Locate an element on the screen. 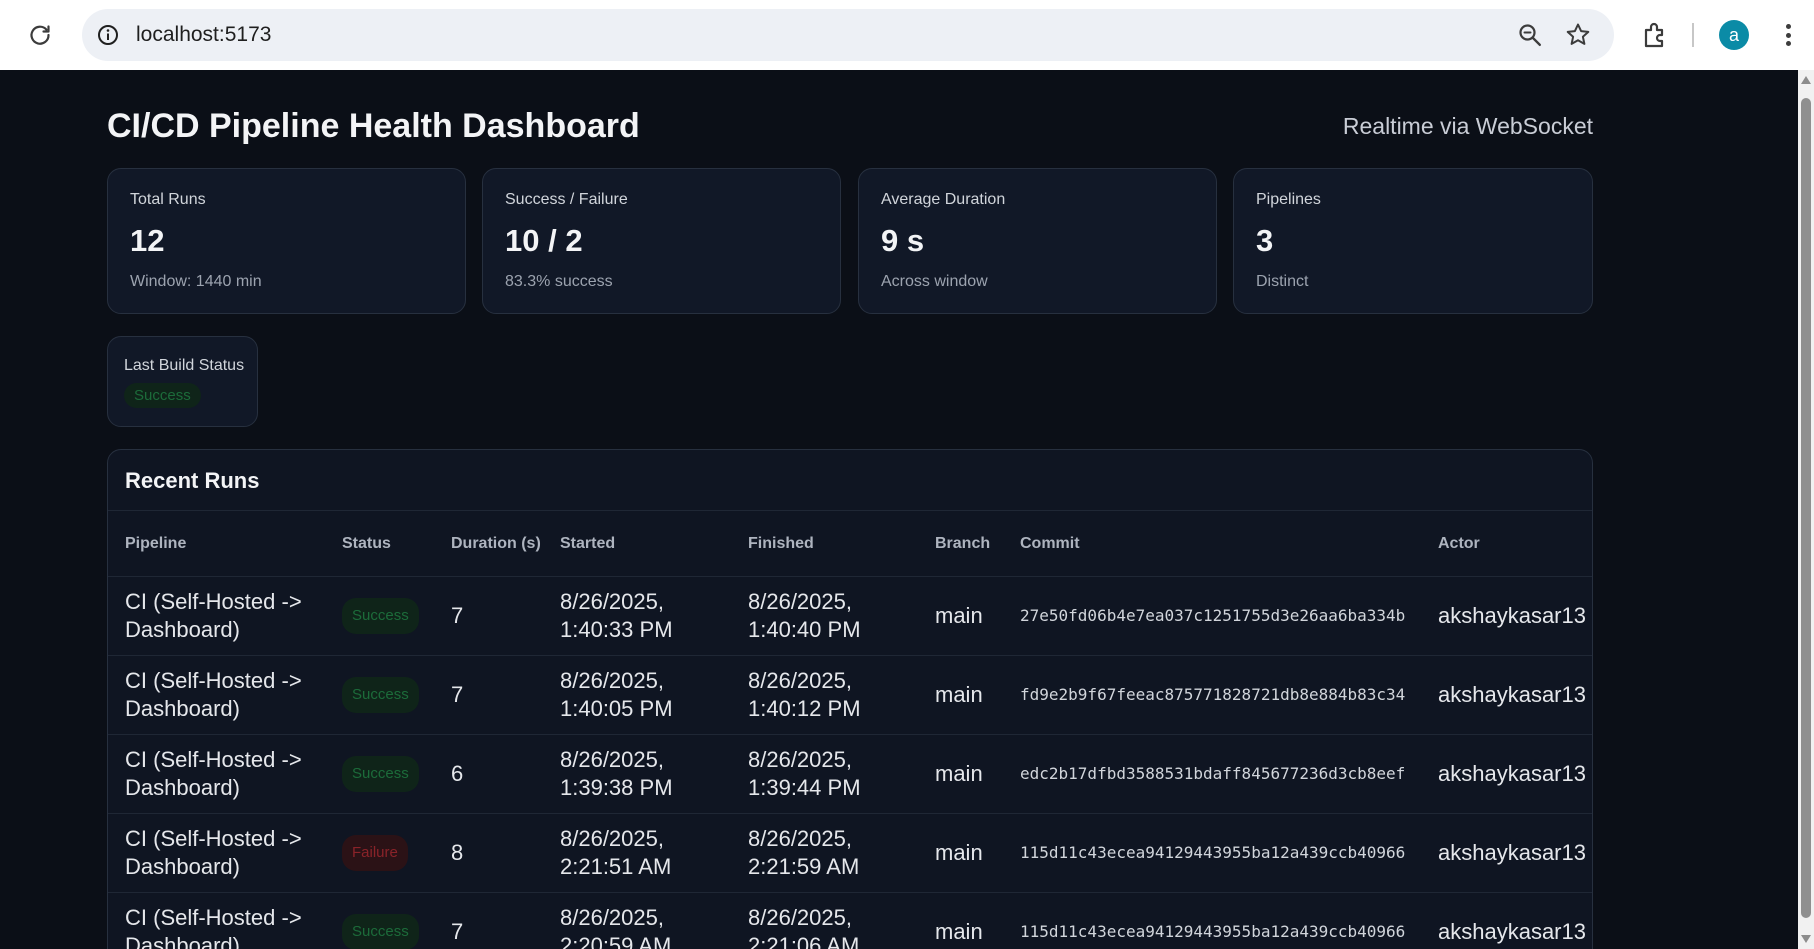  recent-runs-title: Recent Runs is located at coordinates (192, 480).